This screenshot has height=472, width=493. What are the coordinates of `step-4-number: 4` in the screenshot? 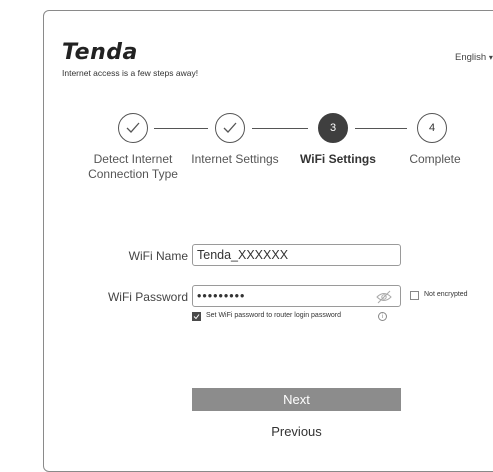 It's located at (432, 128).